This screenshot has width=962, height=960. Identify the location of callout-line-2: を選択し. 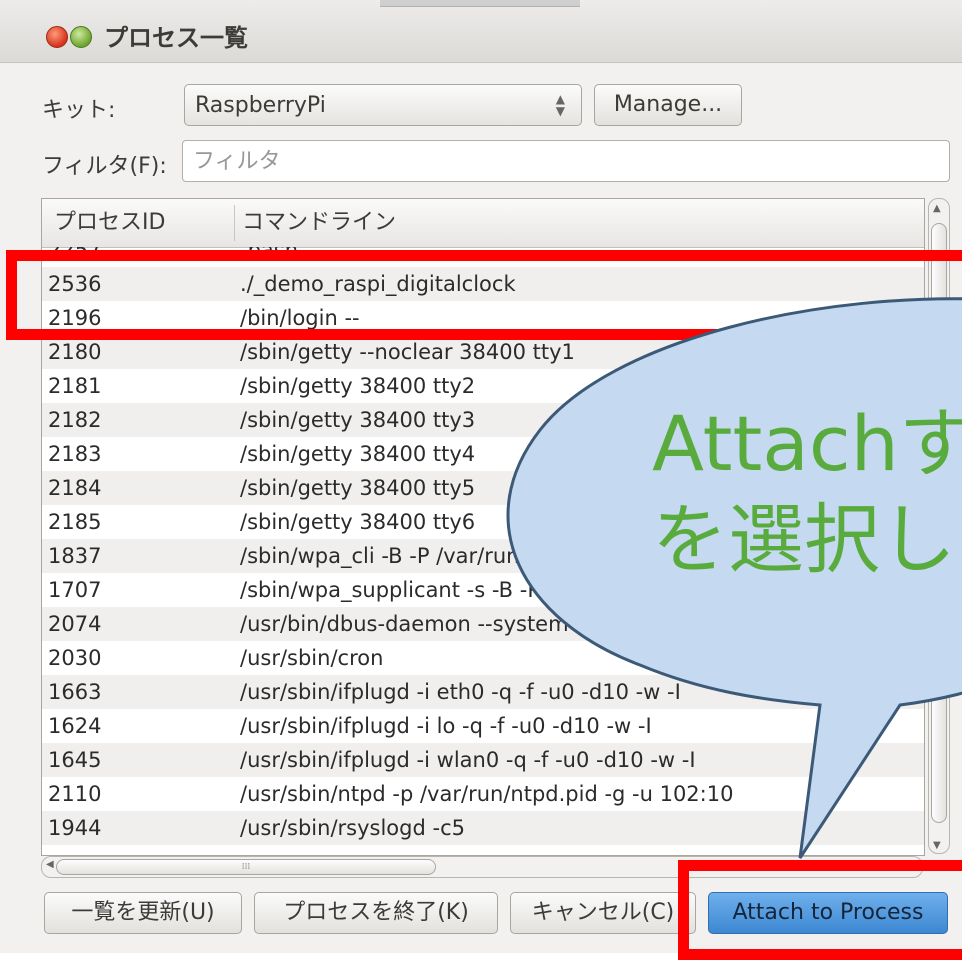
(804, 539).